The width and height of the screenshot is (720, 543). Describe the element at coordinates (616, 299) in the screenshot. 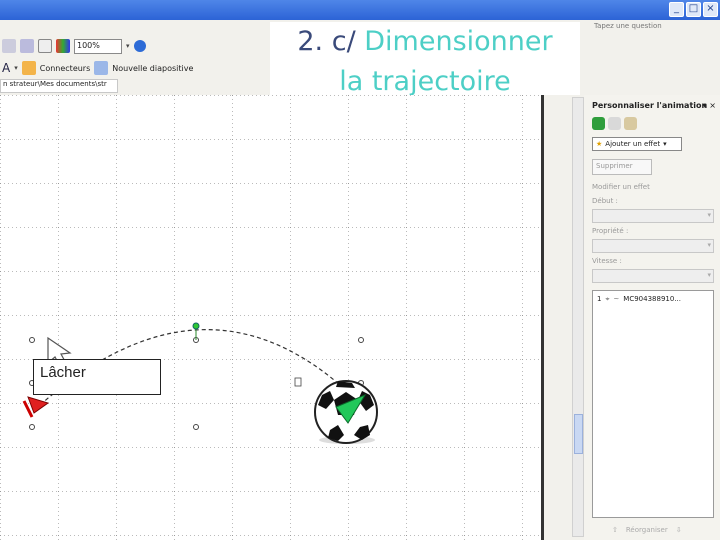

I see `motion-path-icon: ~` at that location.